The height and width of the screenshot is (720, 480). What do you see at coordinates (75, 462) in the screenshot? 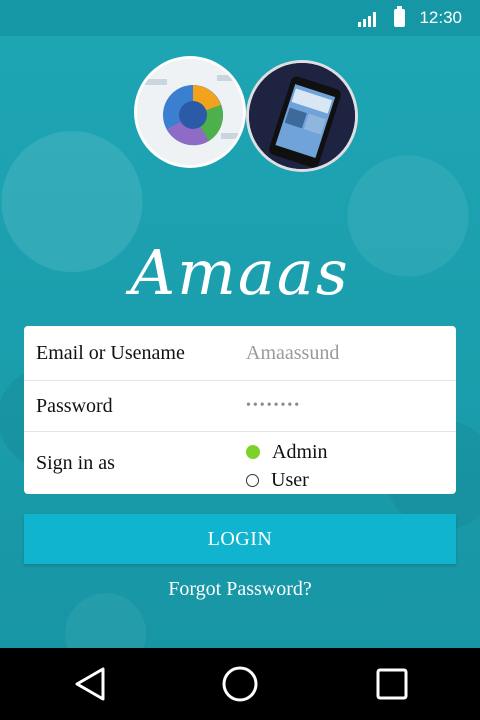
I see `signin-as-label: Sign in as` at bounding box center [75, 462].